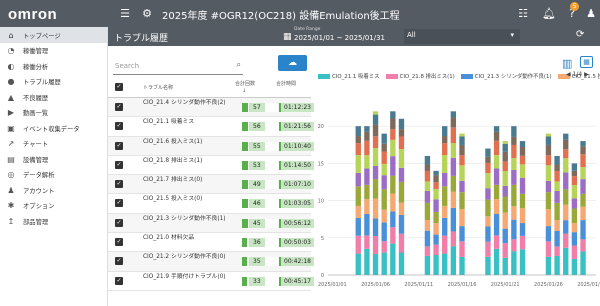  I want to click on sidebar-item-2: ◐ 稼働分析, so click(53, 67).